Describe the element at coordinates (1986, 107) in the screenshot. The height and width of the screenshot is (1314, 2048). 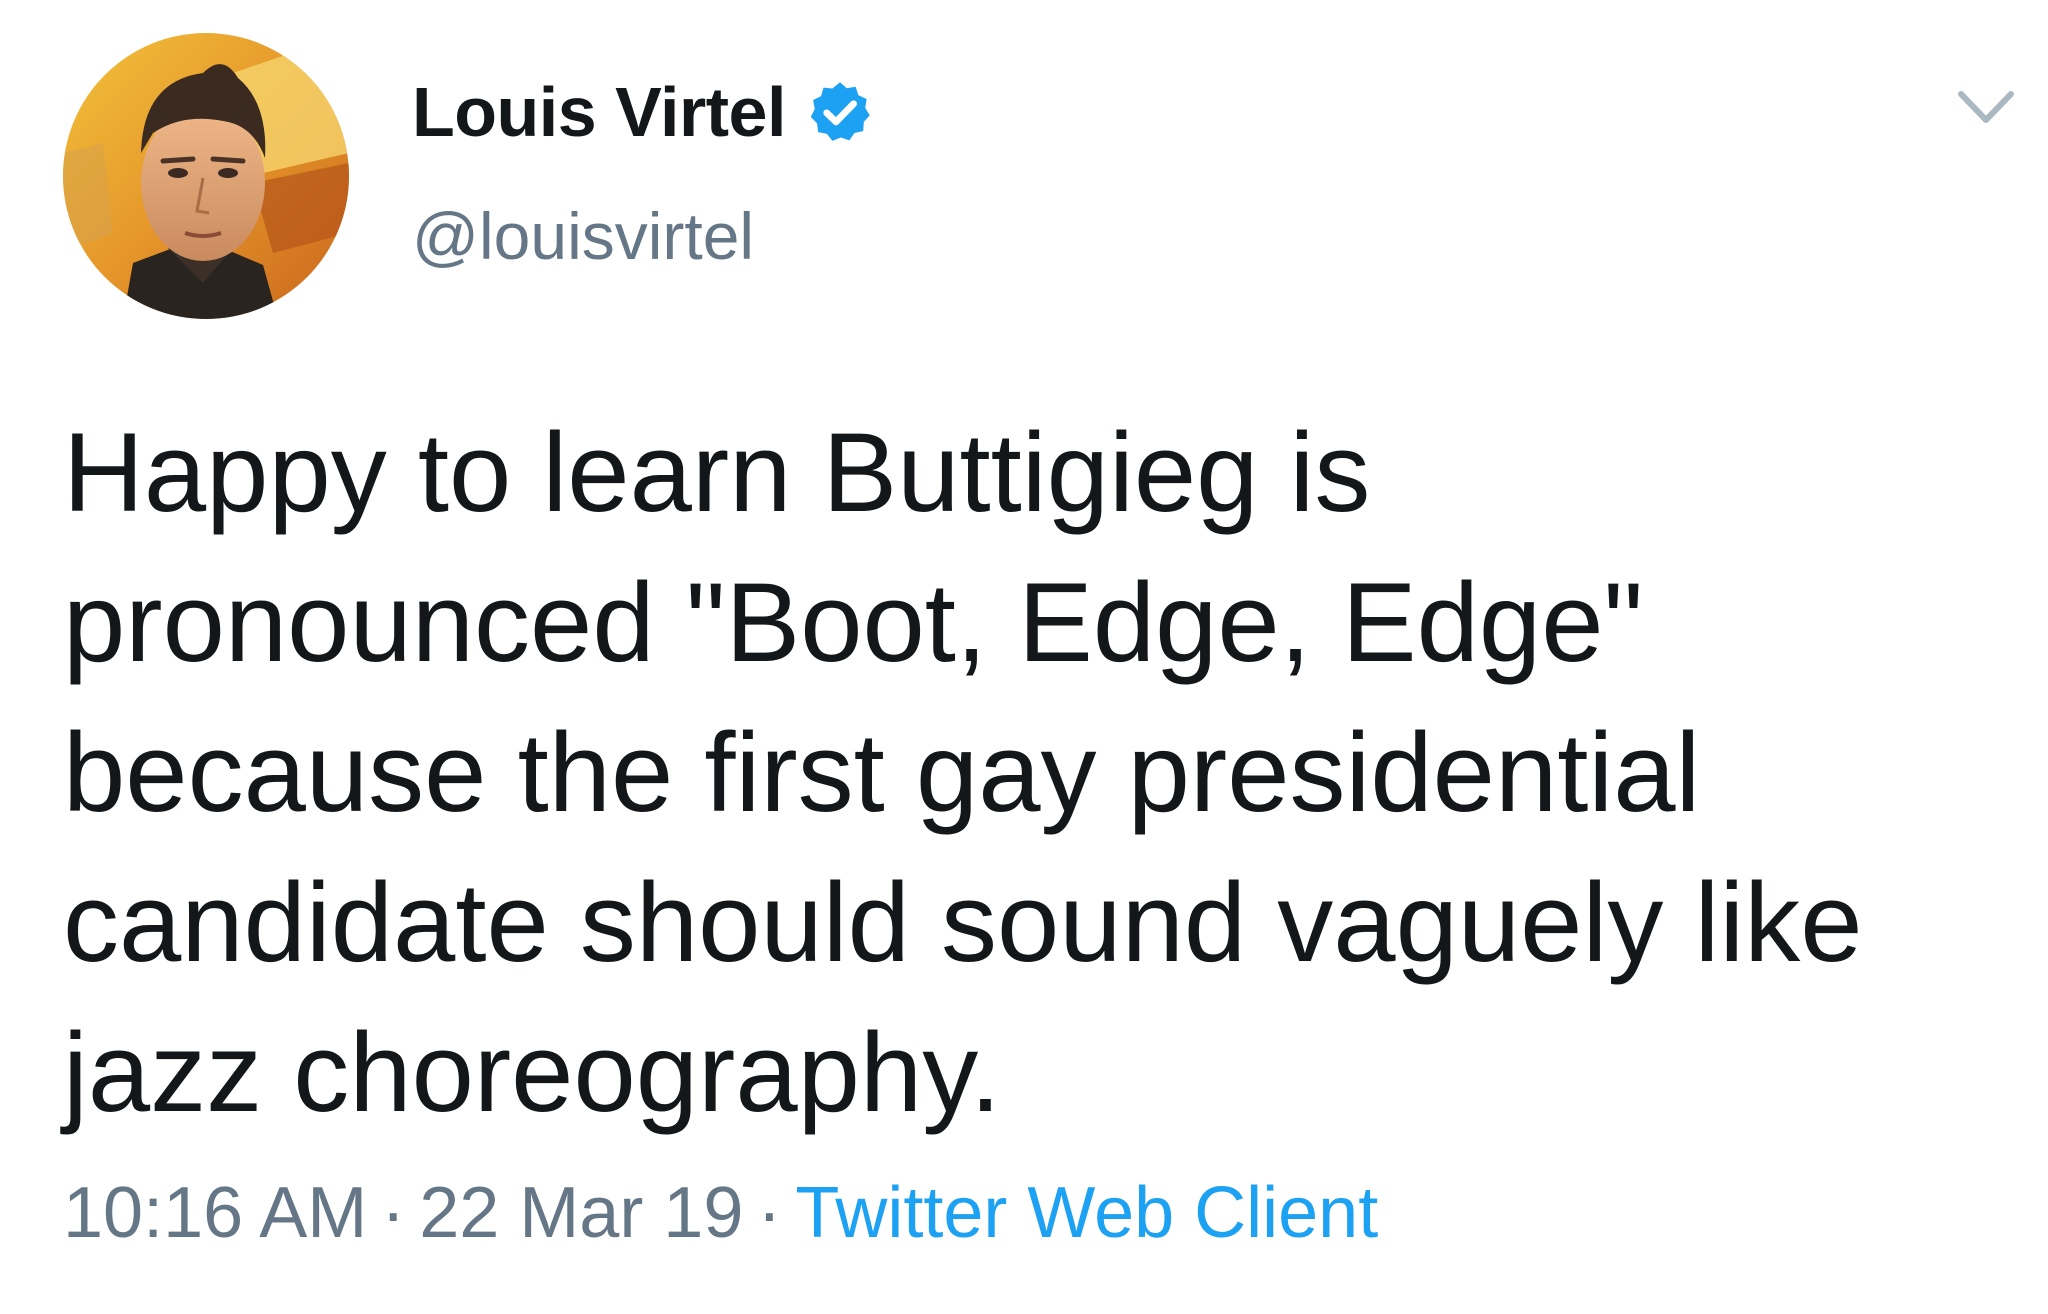
I see `chevron-down-icon` at that location.